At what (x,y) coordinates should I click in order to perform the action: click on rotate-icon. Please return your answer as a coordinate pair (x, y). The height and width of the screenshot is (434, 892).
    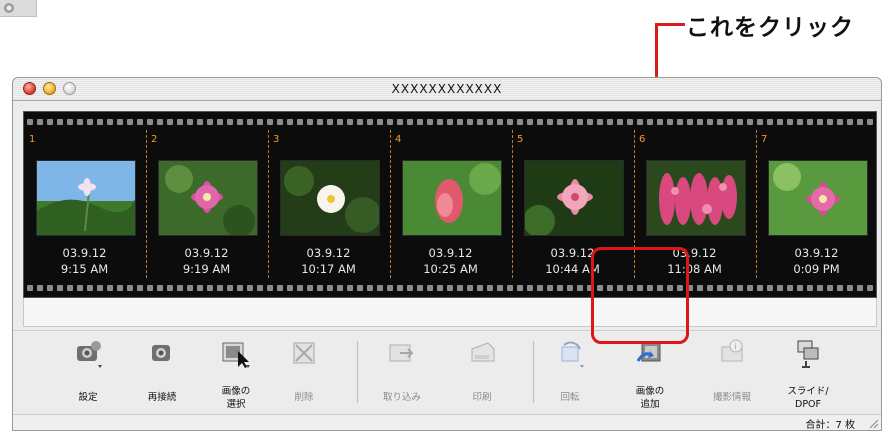
    Looking at the image, I should click on (572, 354).